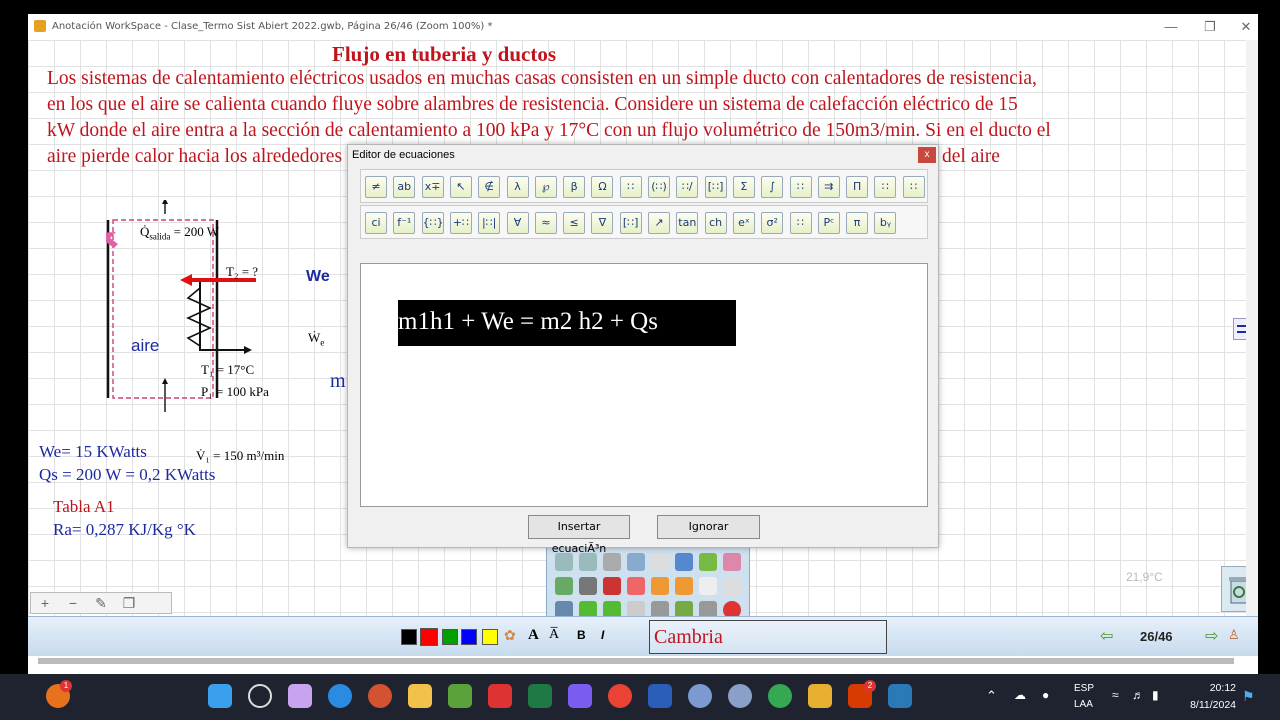 This screenshot has width=1280, height=720. What do you see at coordinates (1252, 328) in the screenshot?
I see `vertical-scrollbar` at bounding box center [1252, 328].